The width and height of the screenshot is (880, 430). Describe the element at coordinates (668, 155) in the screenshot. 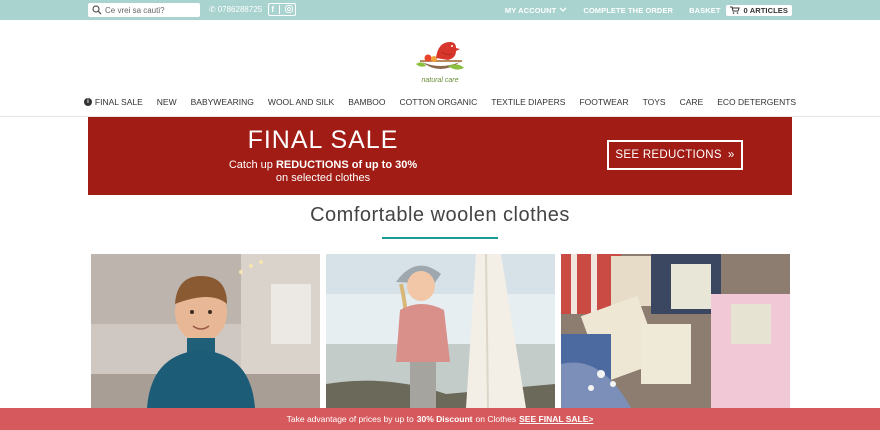

I see `see-reductions-label: SEE REDUCTIONS` at that location.